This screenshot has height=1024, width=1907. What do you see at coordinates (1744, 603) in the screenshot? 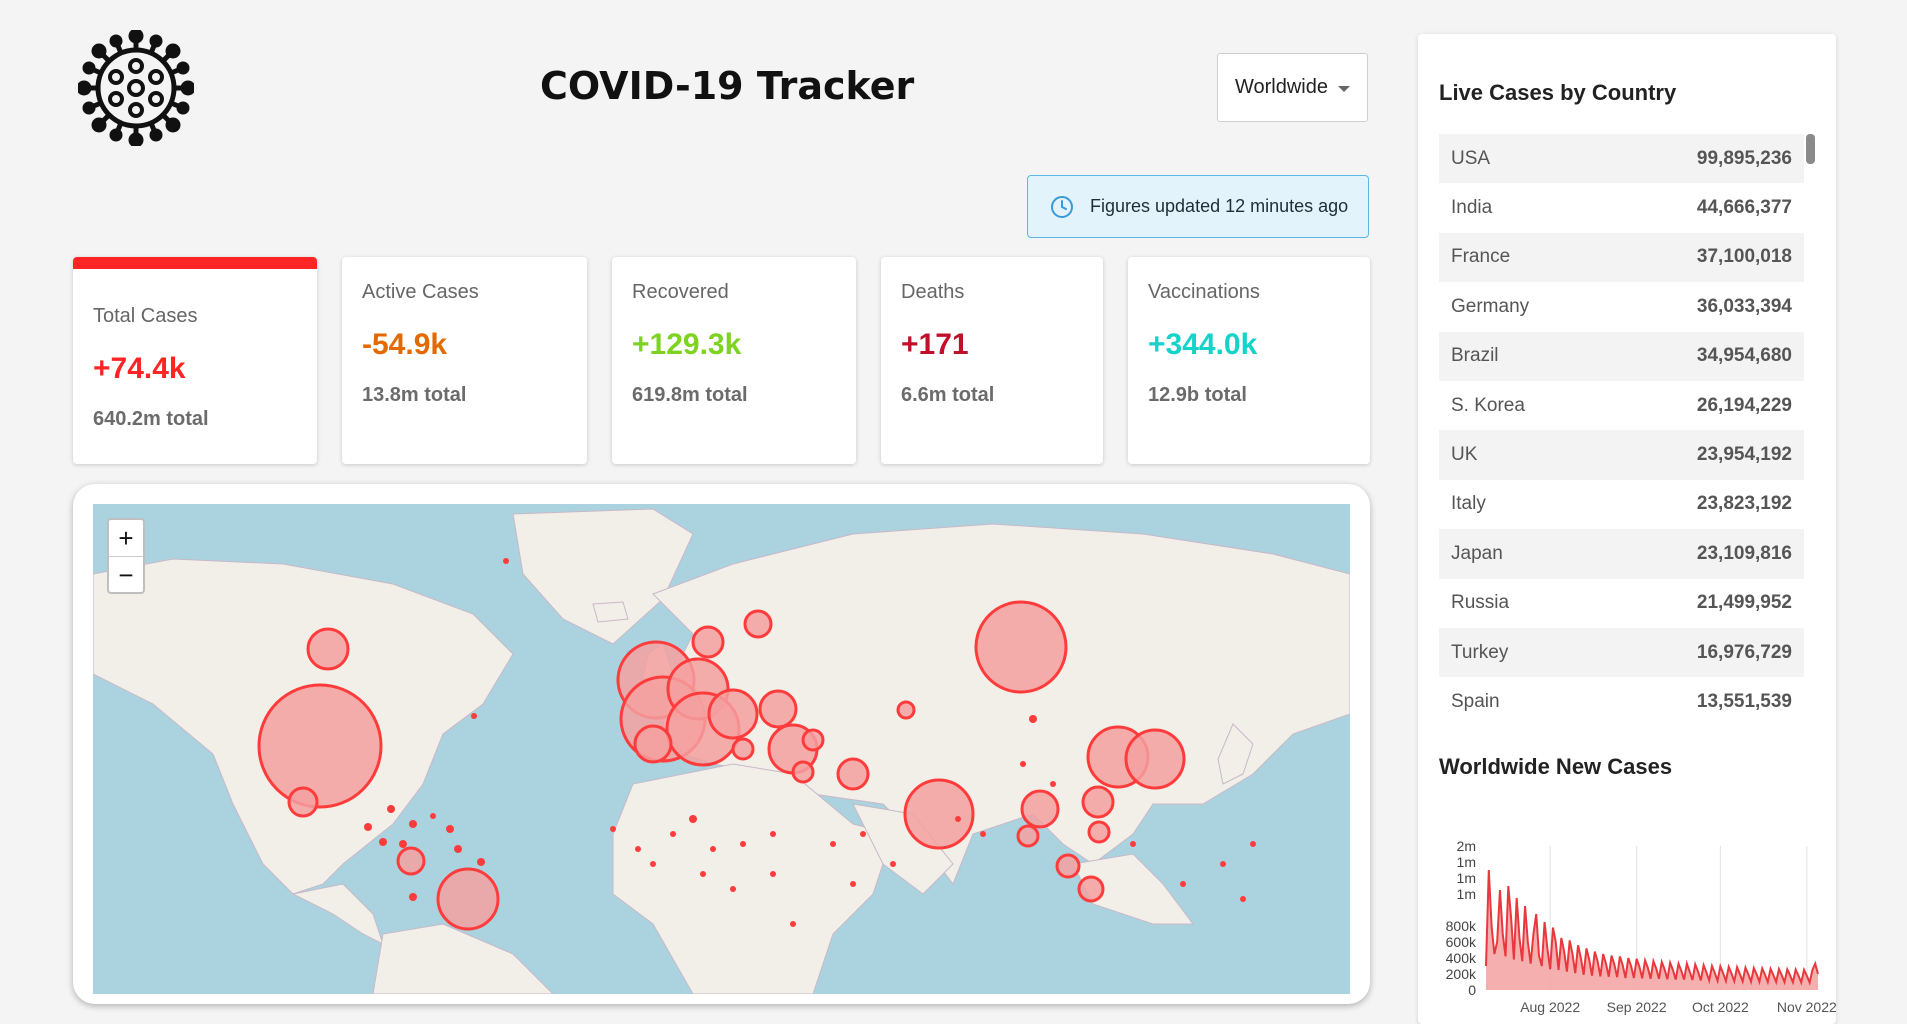
I see `country-cases: 21,499,952` at bounding box center [1744, 603].